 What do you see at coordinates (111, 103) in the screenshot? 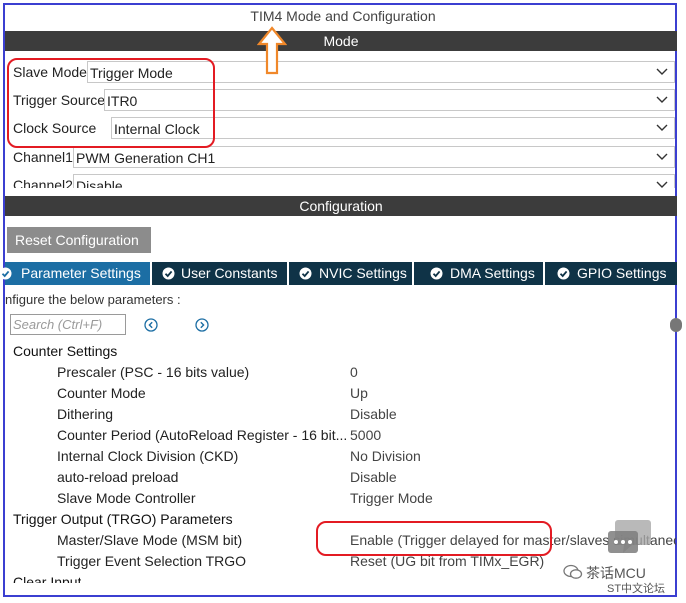
I see `annotation-box-mode` at bounding box center [111, 103].